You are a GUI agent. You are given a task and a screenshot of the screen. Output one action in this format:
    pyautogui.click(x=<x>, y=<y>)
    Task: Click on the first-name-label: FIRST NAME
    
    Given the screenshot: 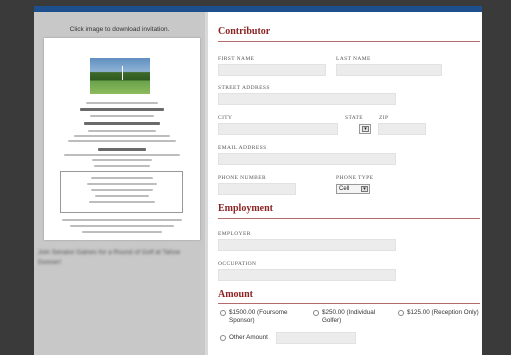 What is the action you would take?
    pyautogui.click(x=236, y=59)
    